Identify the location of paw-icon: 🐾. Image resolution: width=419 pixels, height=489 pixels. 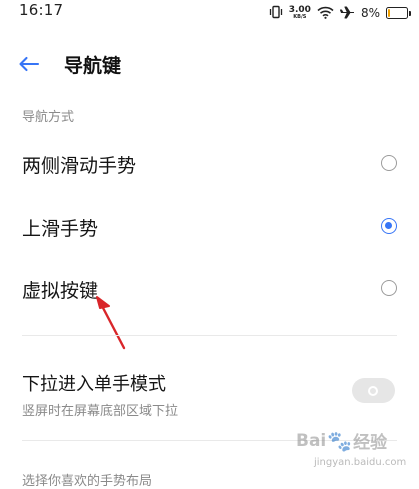
(340, 440).